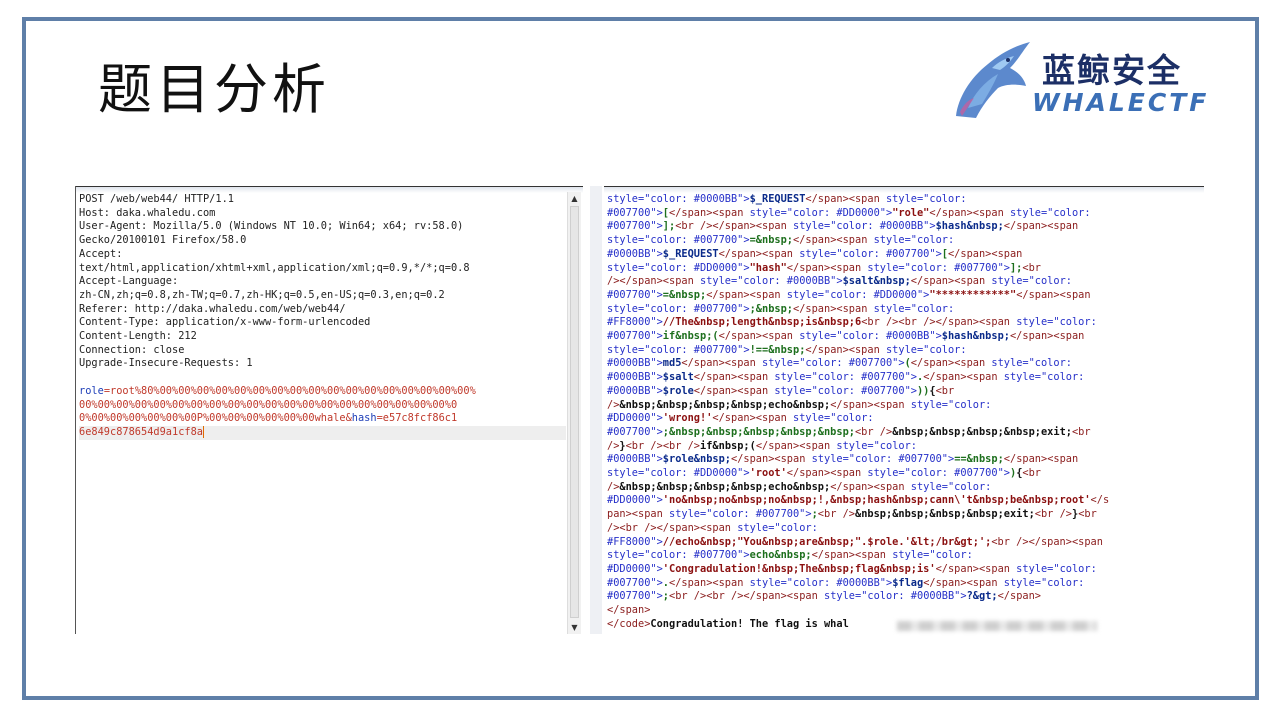  I want to click on response-line: #007700">.</span><span style="color, so click(905, 584).